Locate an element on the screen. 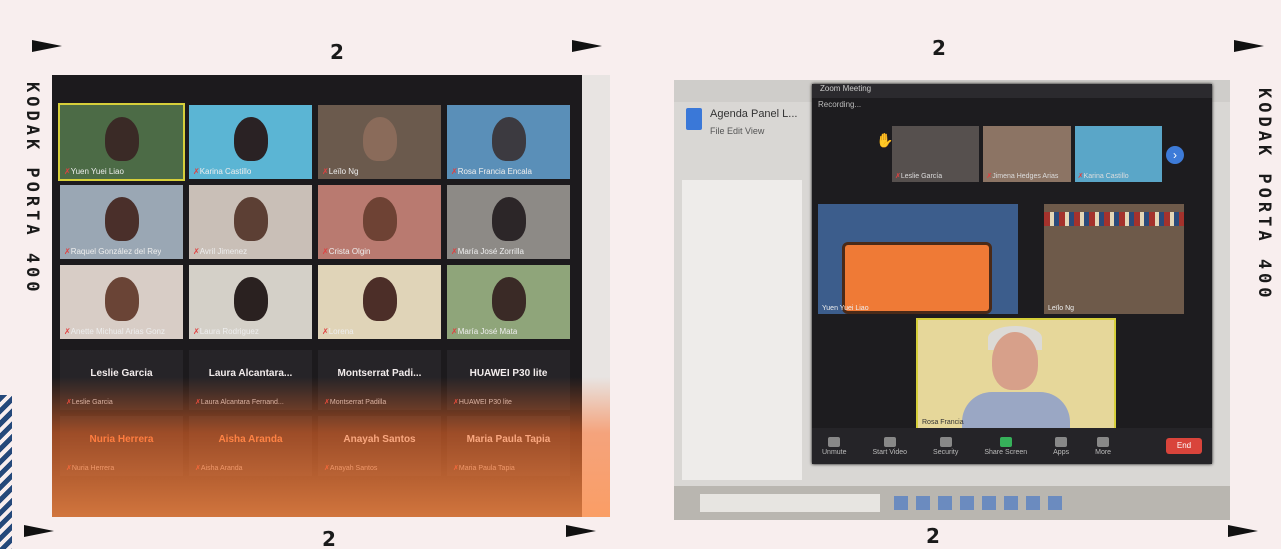  video-tile: Crista Olgin is located at coordinates (379, 222).